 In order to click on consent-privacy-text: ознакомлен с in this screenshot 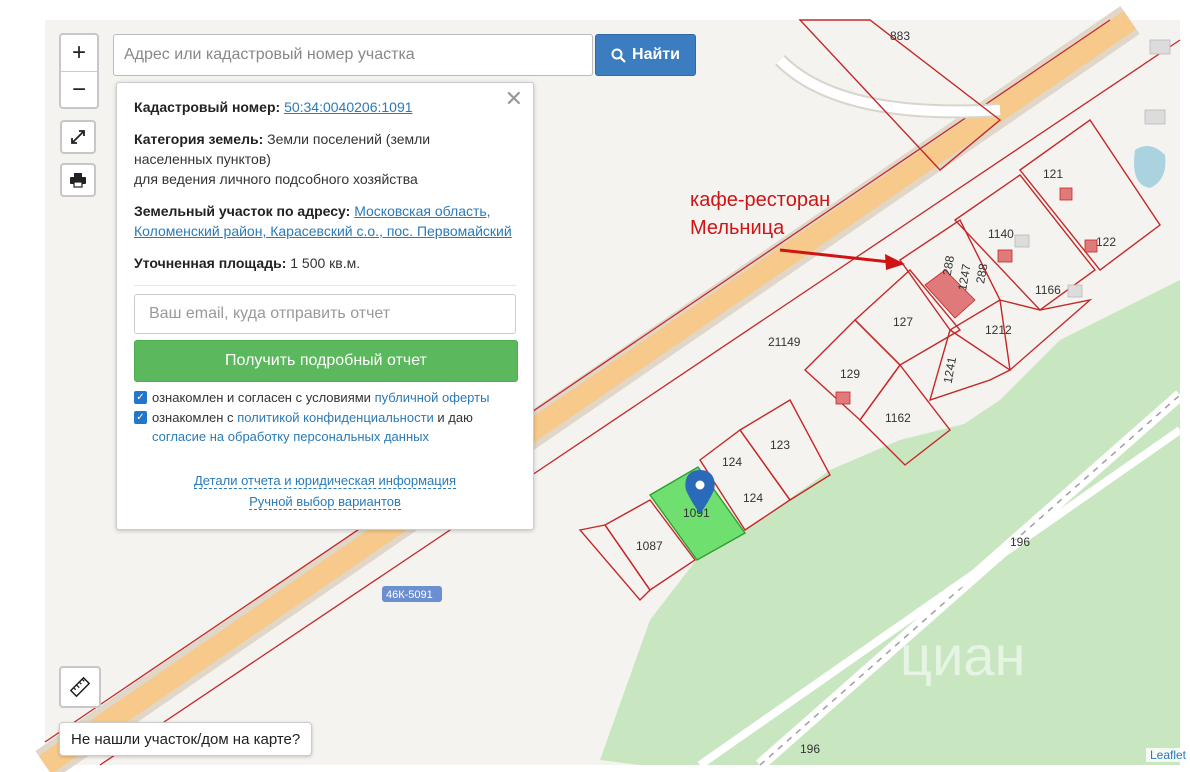, I will do `click(193, 417)`.